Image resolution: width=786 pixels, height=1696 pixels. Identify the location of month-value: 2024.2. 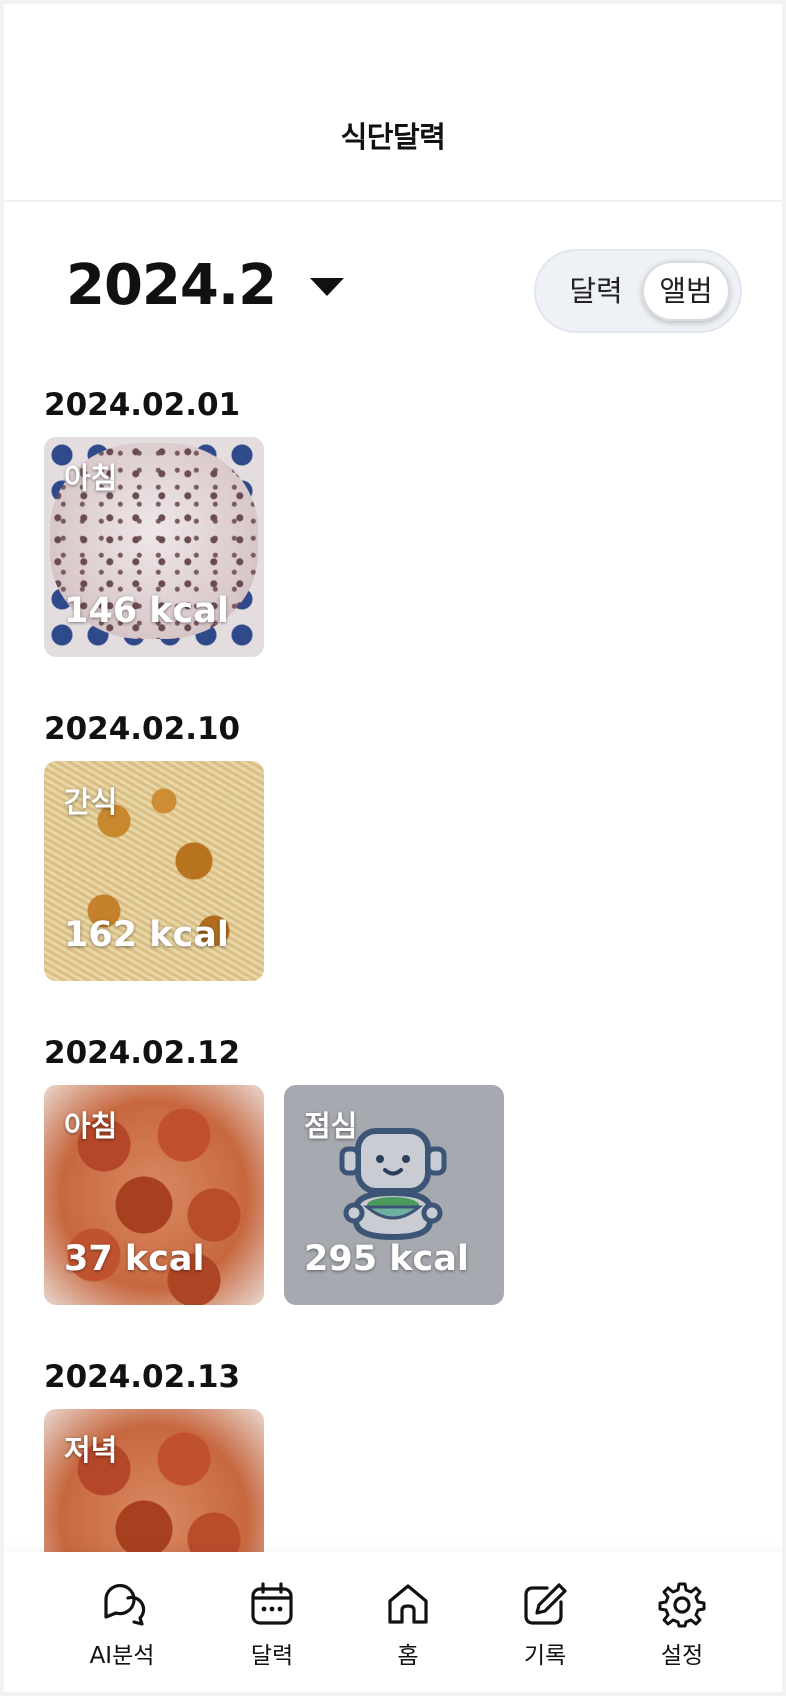
(171, 285).